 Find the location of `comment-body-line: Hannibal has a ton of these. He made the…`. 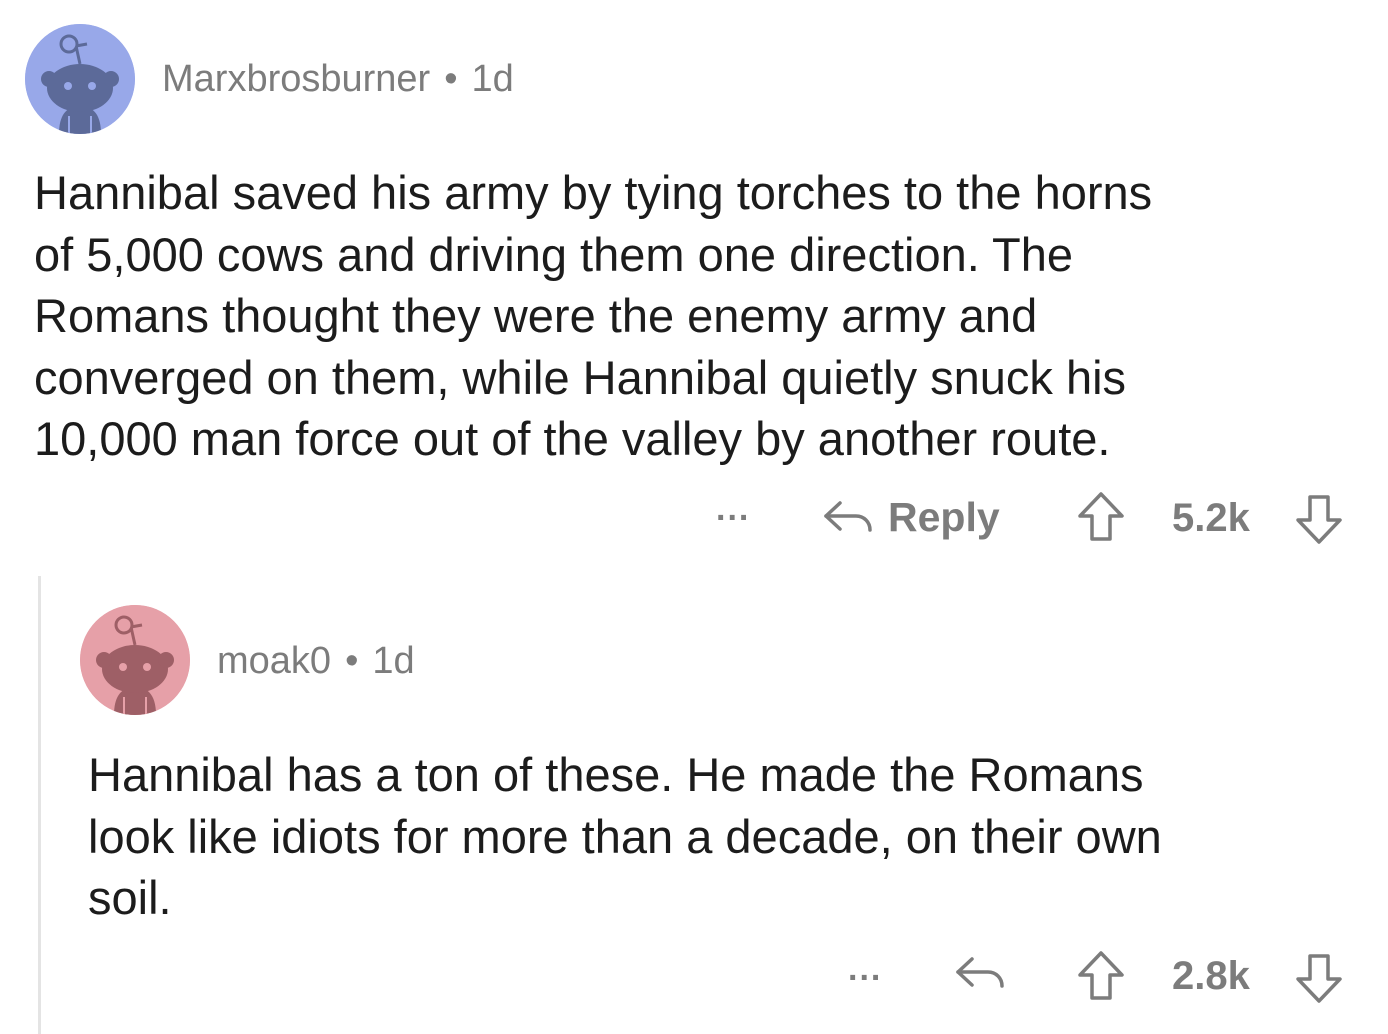

comment-body-line: Hannibal has a ton of these. He made the… is located at coordinates (616, 774).